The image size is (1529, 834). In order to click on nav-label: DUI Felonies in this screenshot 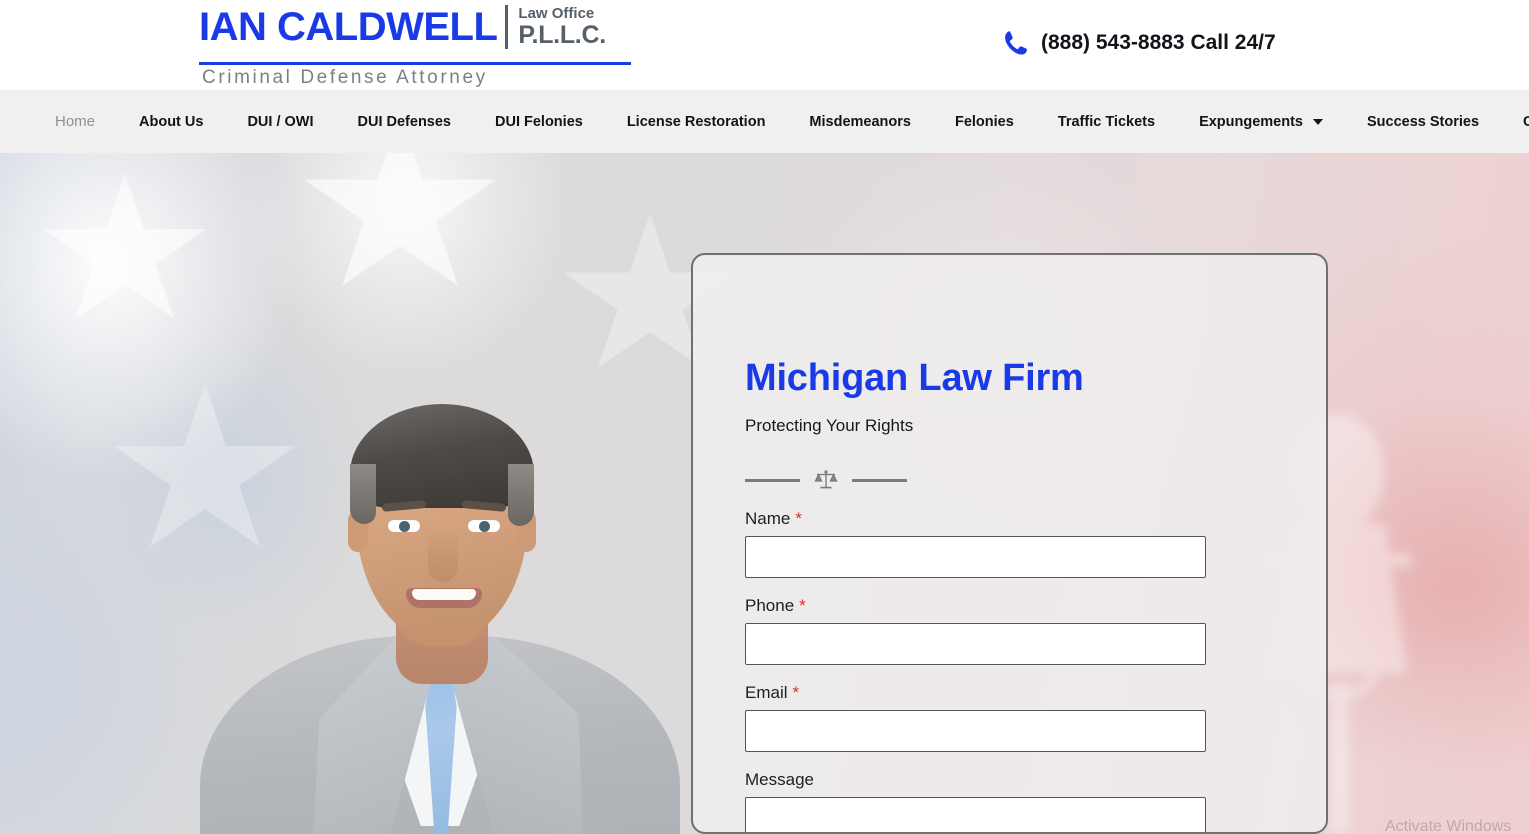, I will do `click(539, 121)`.